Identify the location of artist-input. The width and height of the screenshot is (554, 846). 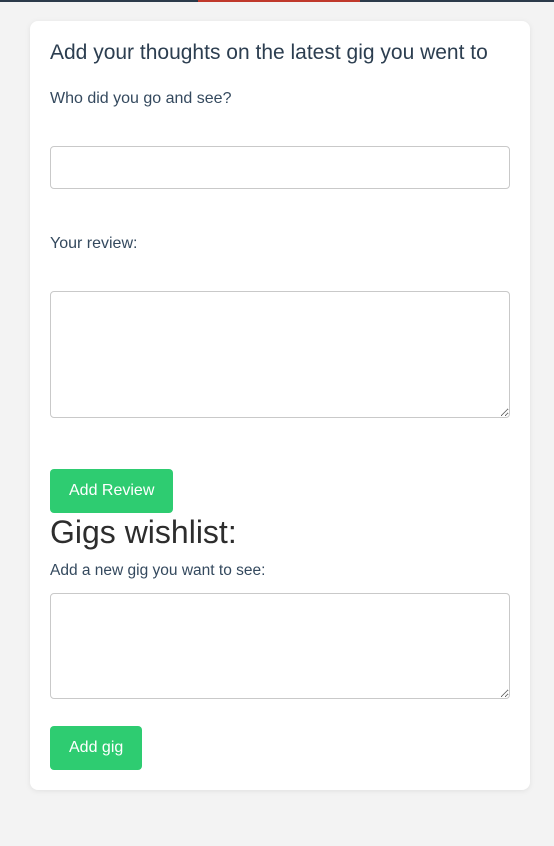
(280, 167).